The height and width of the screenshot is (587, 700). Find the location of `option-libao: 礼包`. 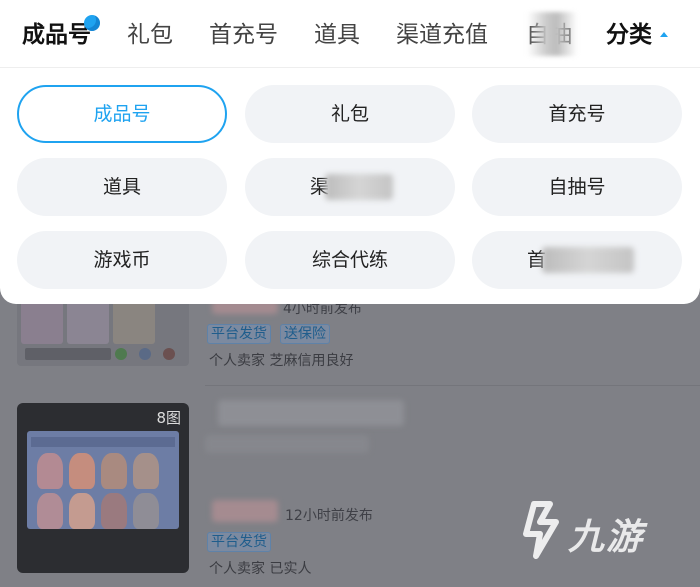

option-libao: 礼包 is located at coordinates (350, 114).